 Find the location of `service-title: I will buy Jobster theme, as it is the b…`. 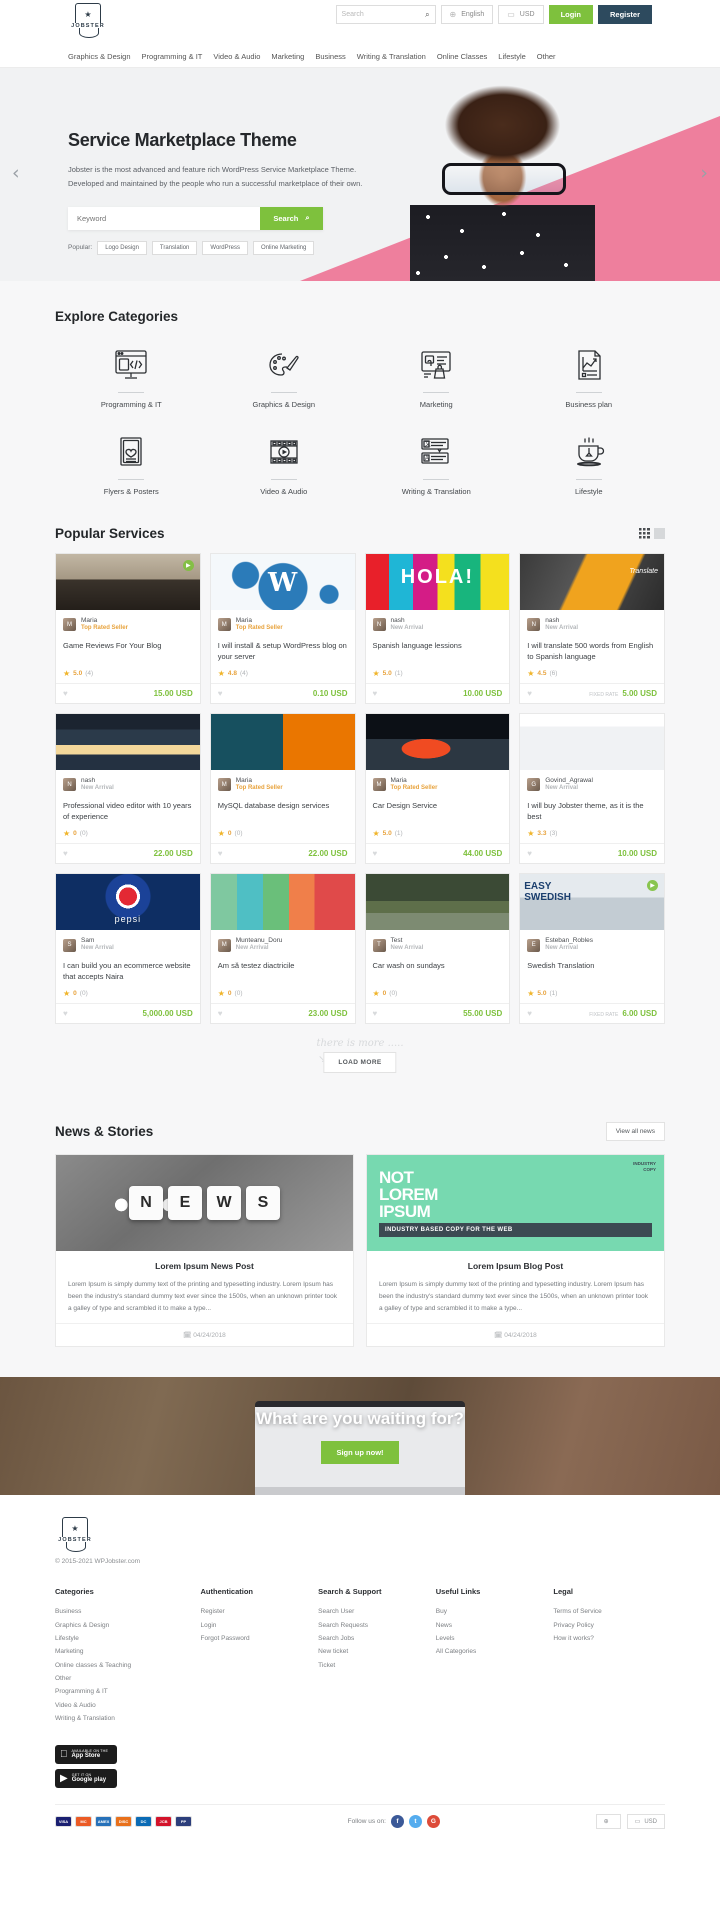

service-title: I will buy Jobster theme, as it is the b… is located at coordinates (592, 811).